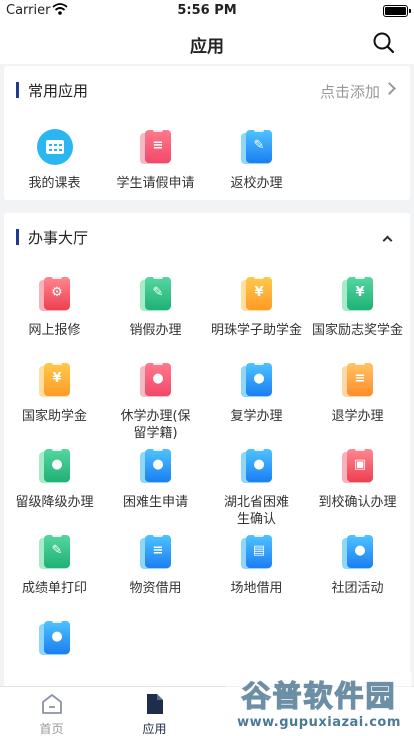 Image resolution: width=414 pixels, height=736 pixels. What do you see at coordinates (54, 401) in the screenshot?
I see `hall-item: ¥ 国家助学金` at bounding box center [54, 401].